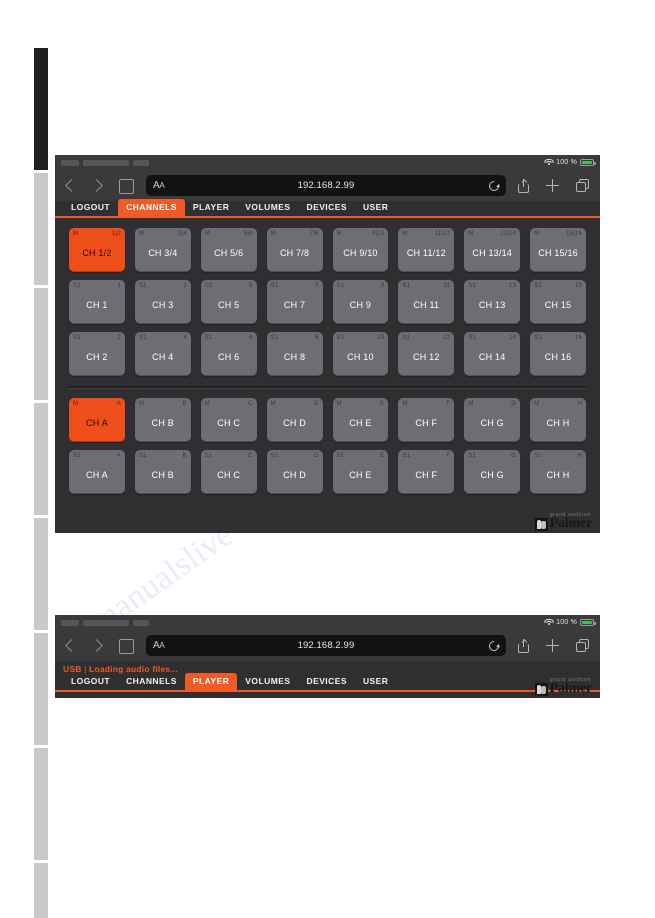 The height and width of the screenshot is (918, 655). Describe the element at coordinates (381, 338) in the screenshot. I see `channel-number-label: 10` at that location.